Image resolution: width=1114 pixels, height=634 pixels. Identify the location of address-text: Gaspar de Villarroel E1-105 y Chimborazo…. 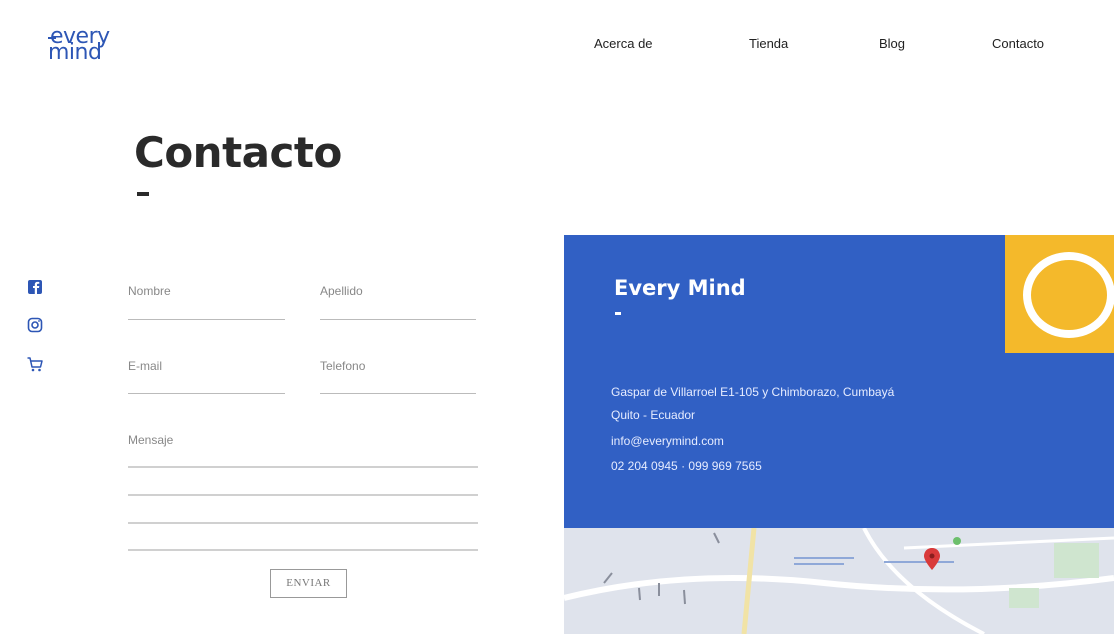
(753, 392).